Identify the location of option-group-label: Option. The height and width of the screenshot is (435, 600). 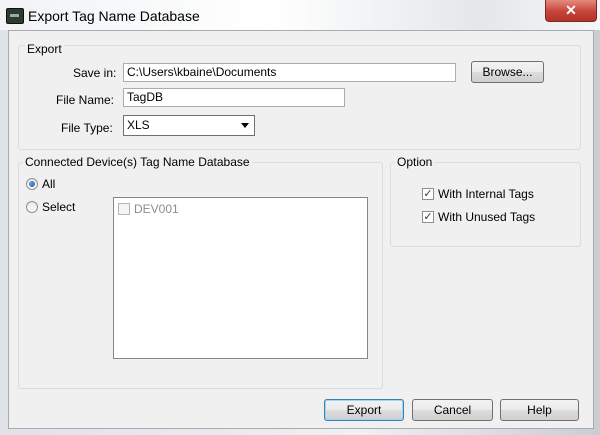
(415, 162).